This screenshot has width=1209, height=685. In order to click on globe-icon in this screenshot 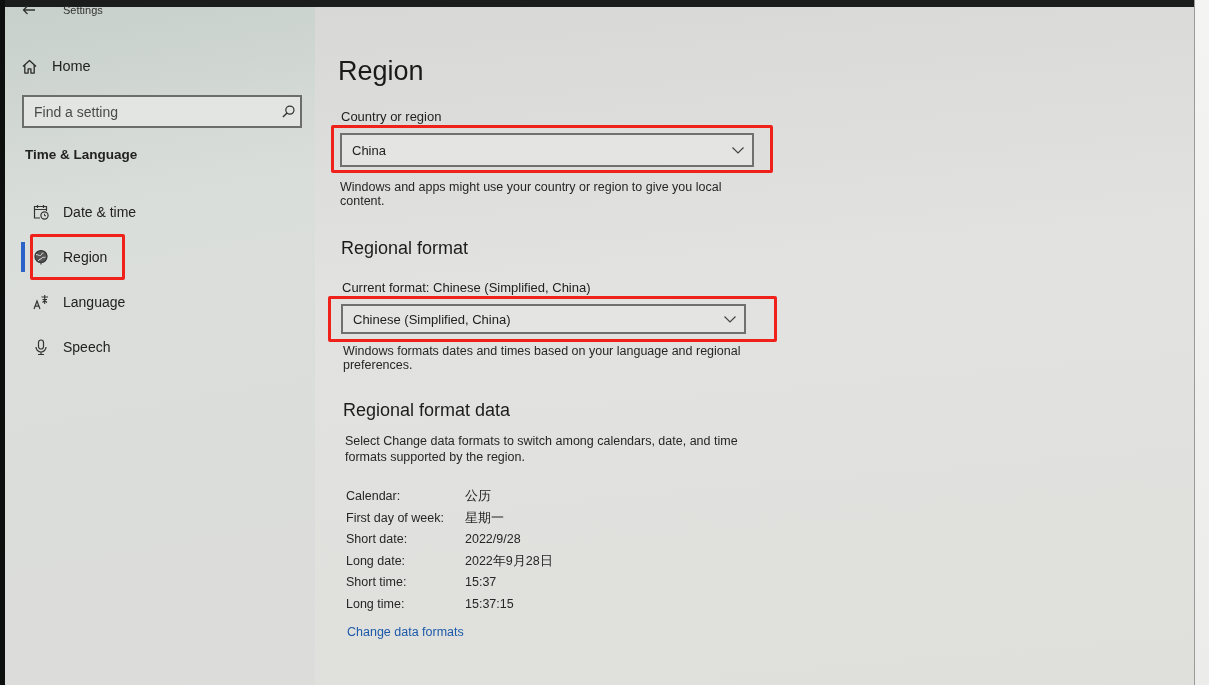, I will do `click(41, 256)`.